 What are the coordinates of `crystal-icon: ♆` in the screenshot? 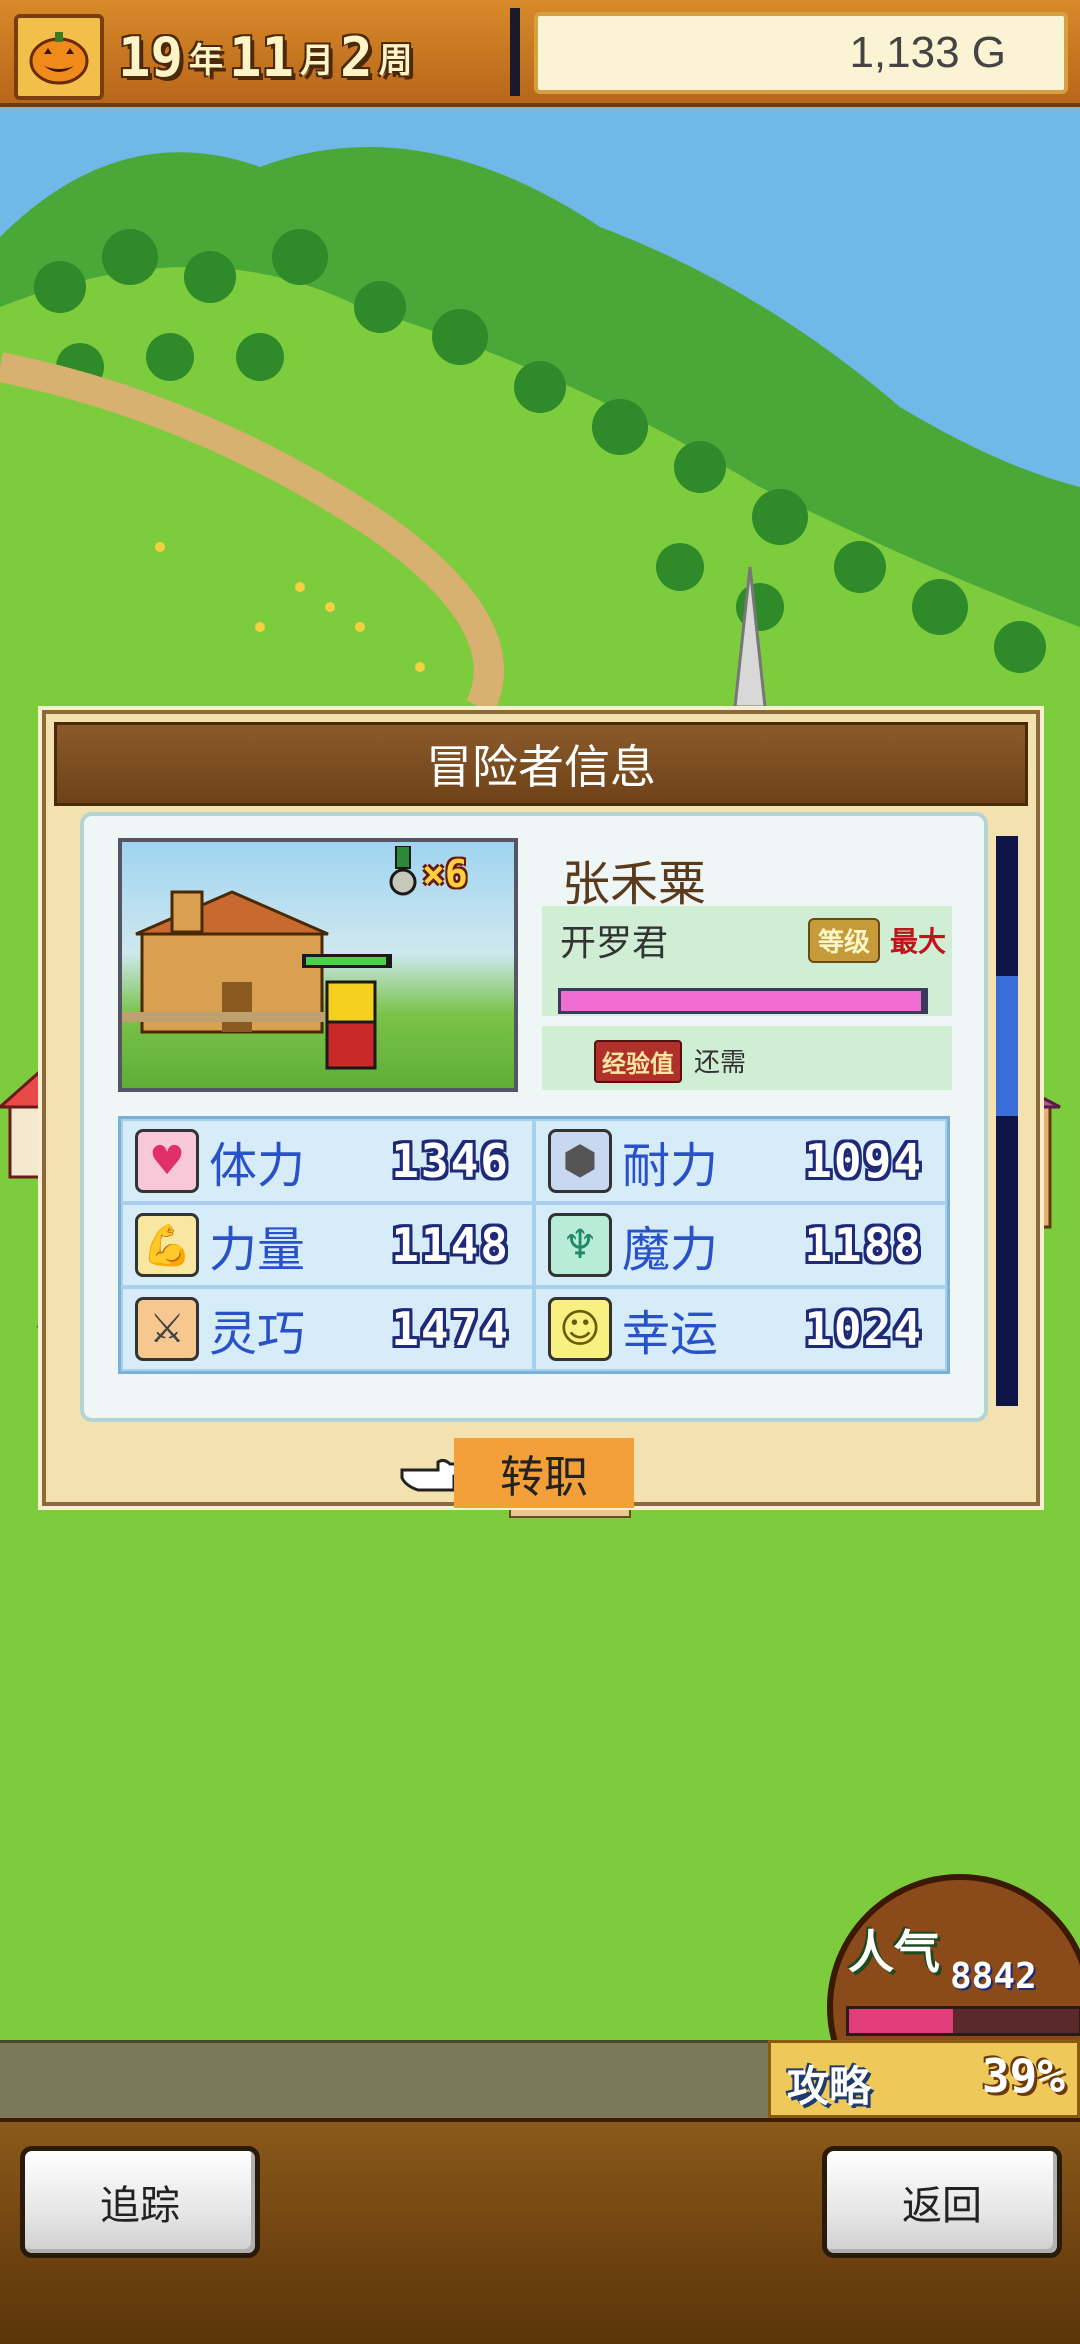 It's located at (580, 1245).